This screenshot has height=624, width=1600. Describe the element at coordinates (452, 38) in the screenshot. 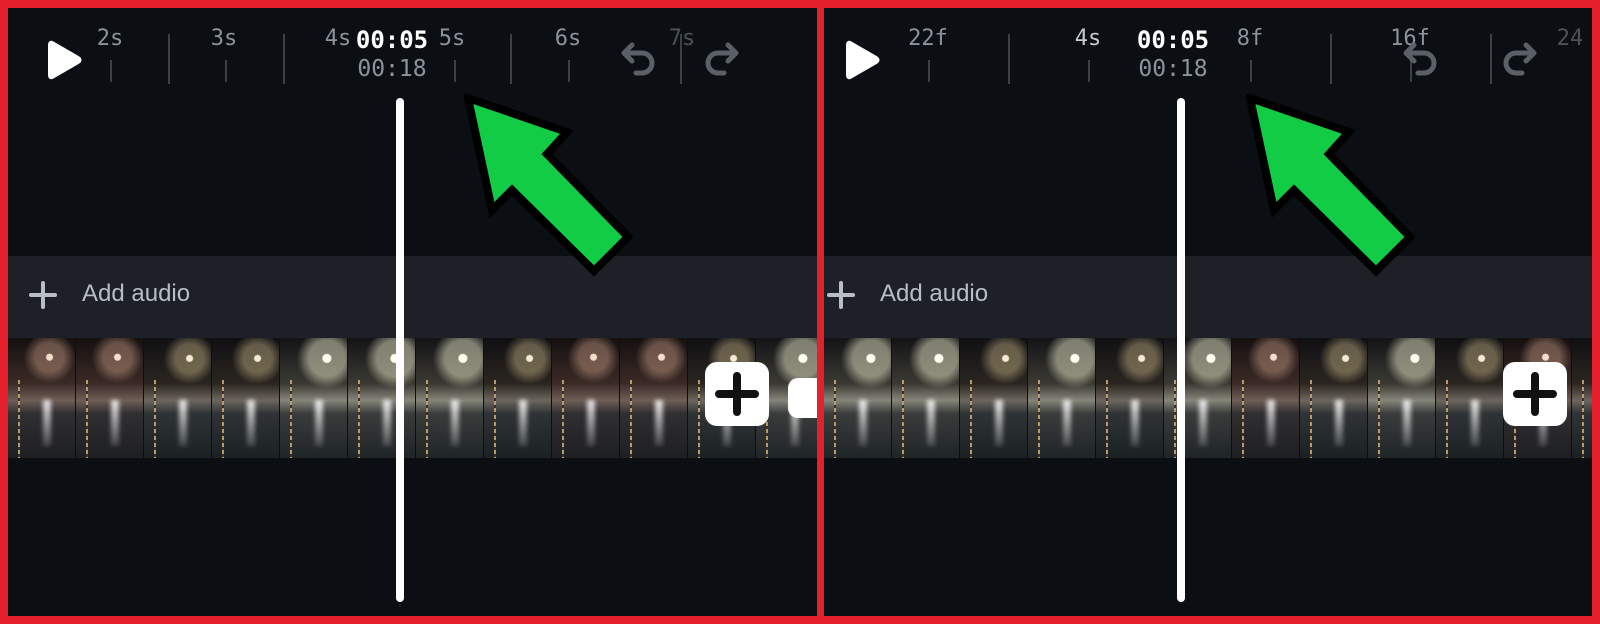

I see `ruler-label: 5s` at that location.